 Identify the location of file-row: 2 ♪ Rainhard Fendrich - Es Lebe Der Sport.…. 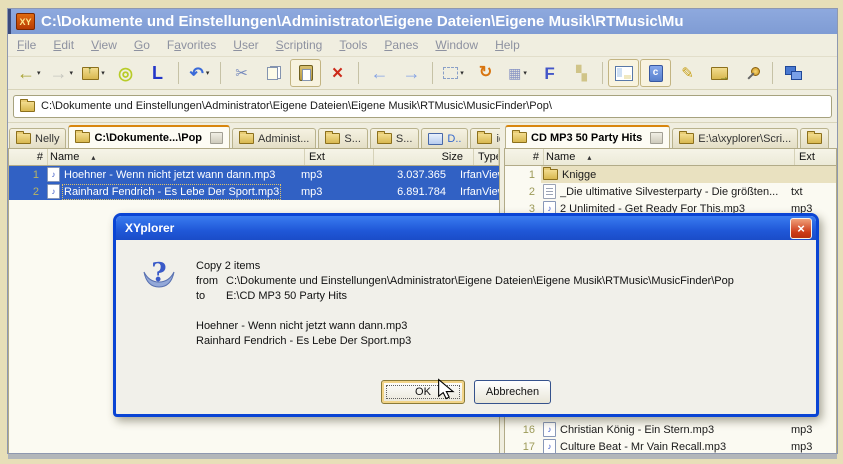
(254, 191).